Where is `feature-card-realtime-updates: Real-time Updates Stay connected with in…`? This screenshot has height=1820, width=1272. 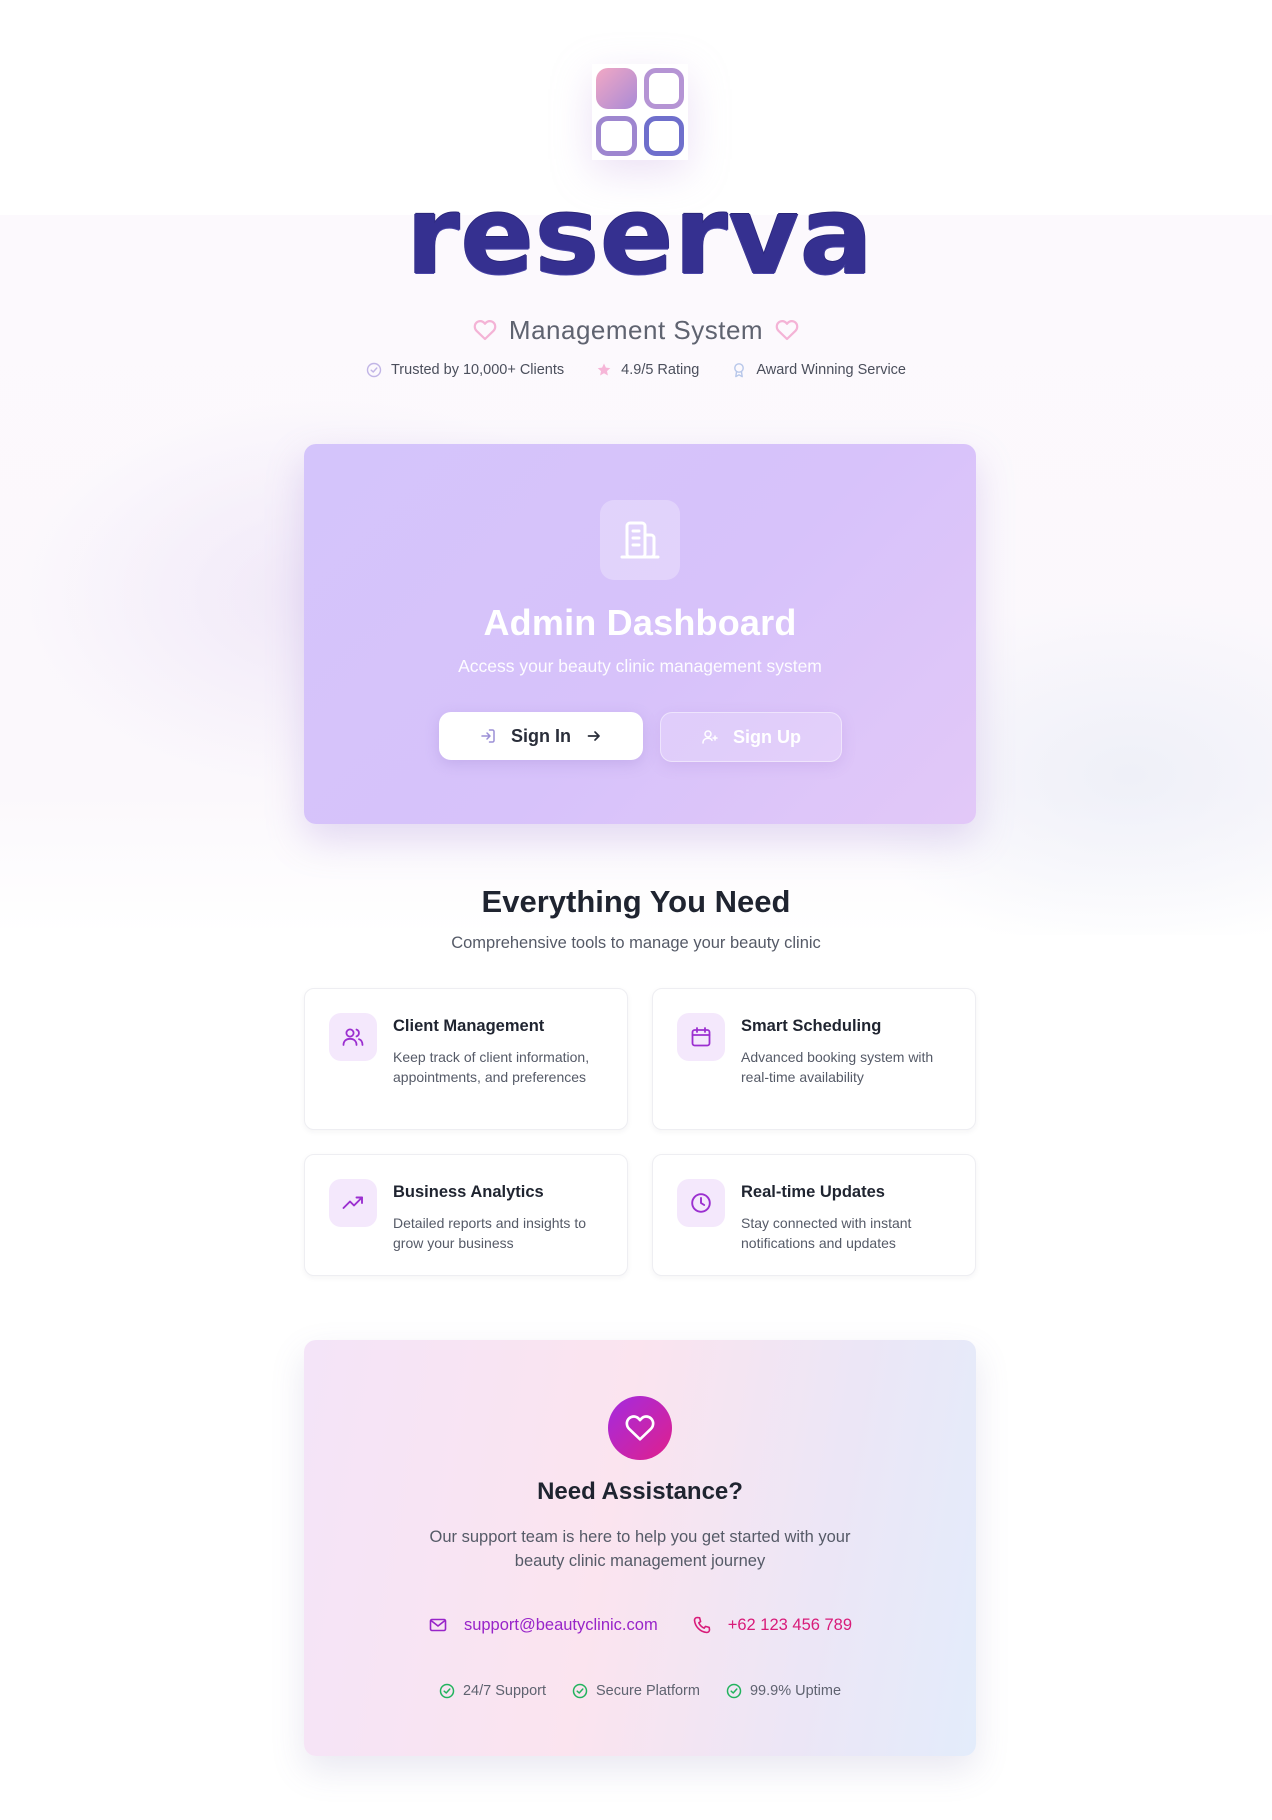 feature-card-realtime-updates: Real-time Updates Stay connected with in… is located at coordinates (814, 1215).